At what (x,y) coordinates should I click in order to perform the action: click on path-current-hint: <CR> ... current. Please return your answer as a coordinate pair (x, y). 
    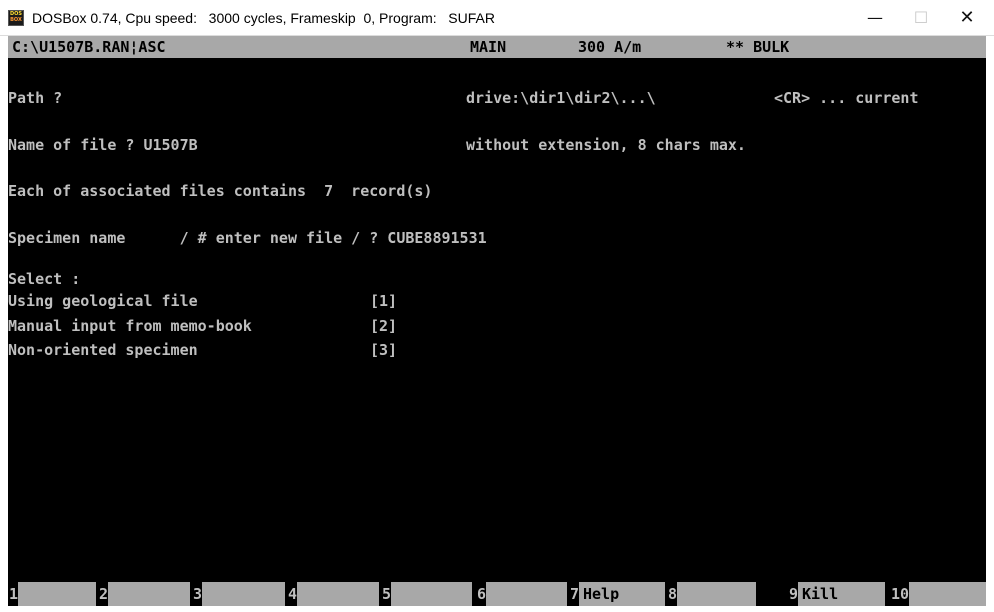
    Looking at the image, I should click on (846, 98).